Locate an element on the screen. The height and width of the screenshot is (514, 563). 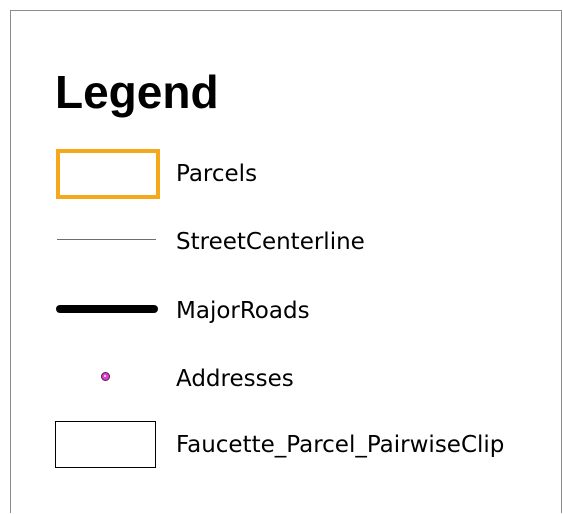
legend-title: Legend is located at coordinates (137, 92).